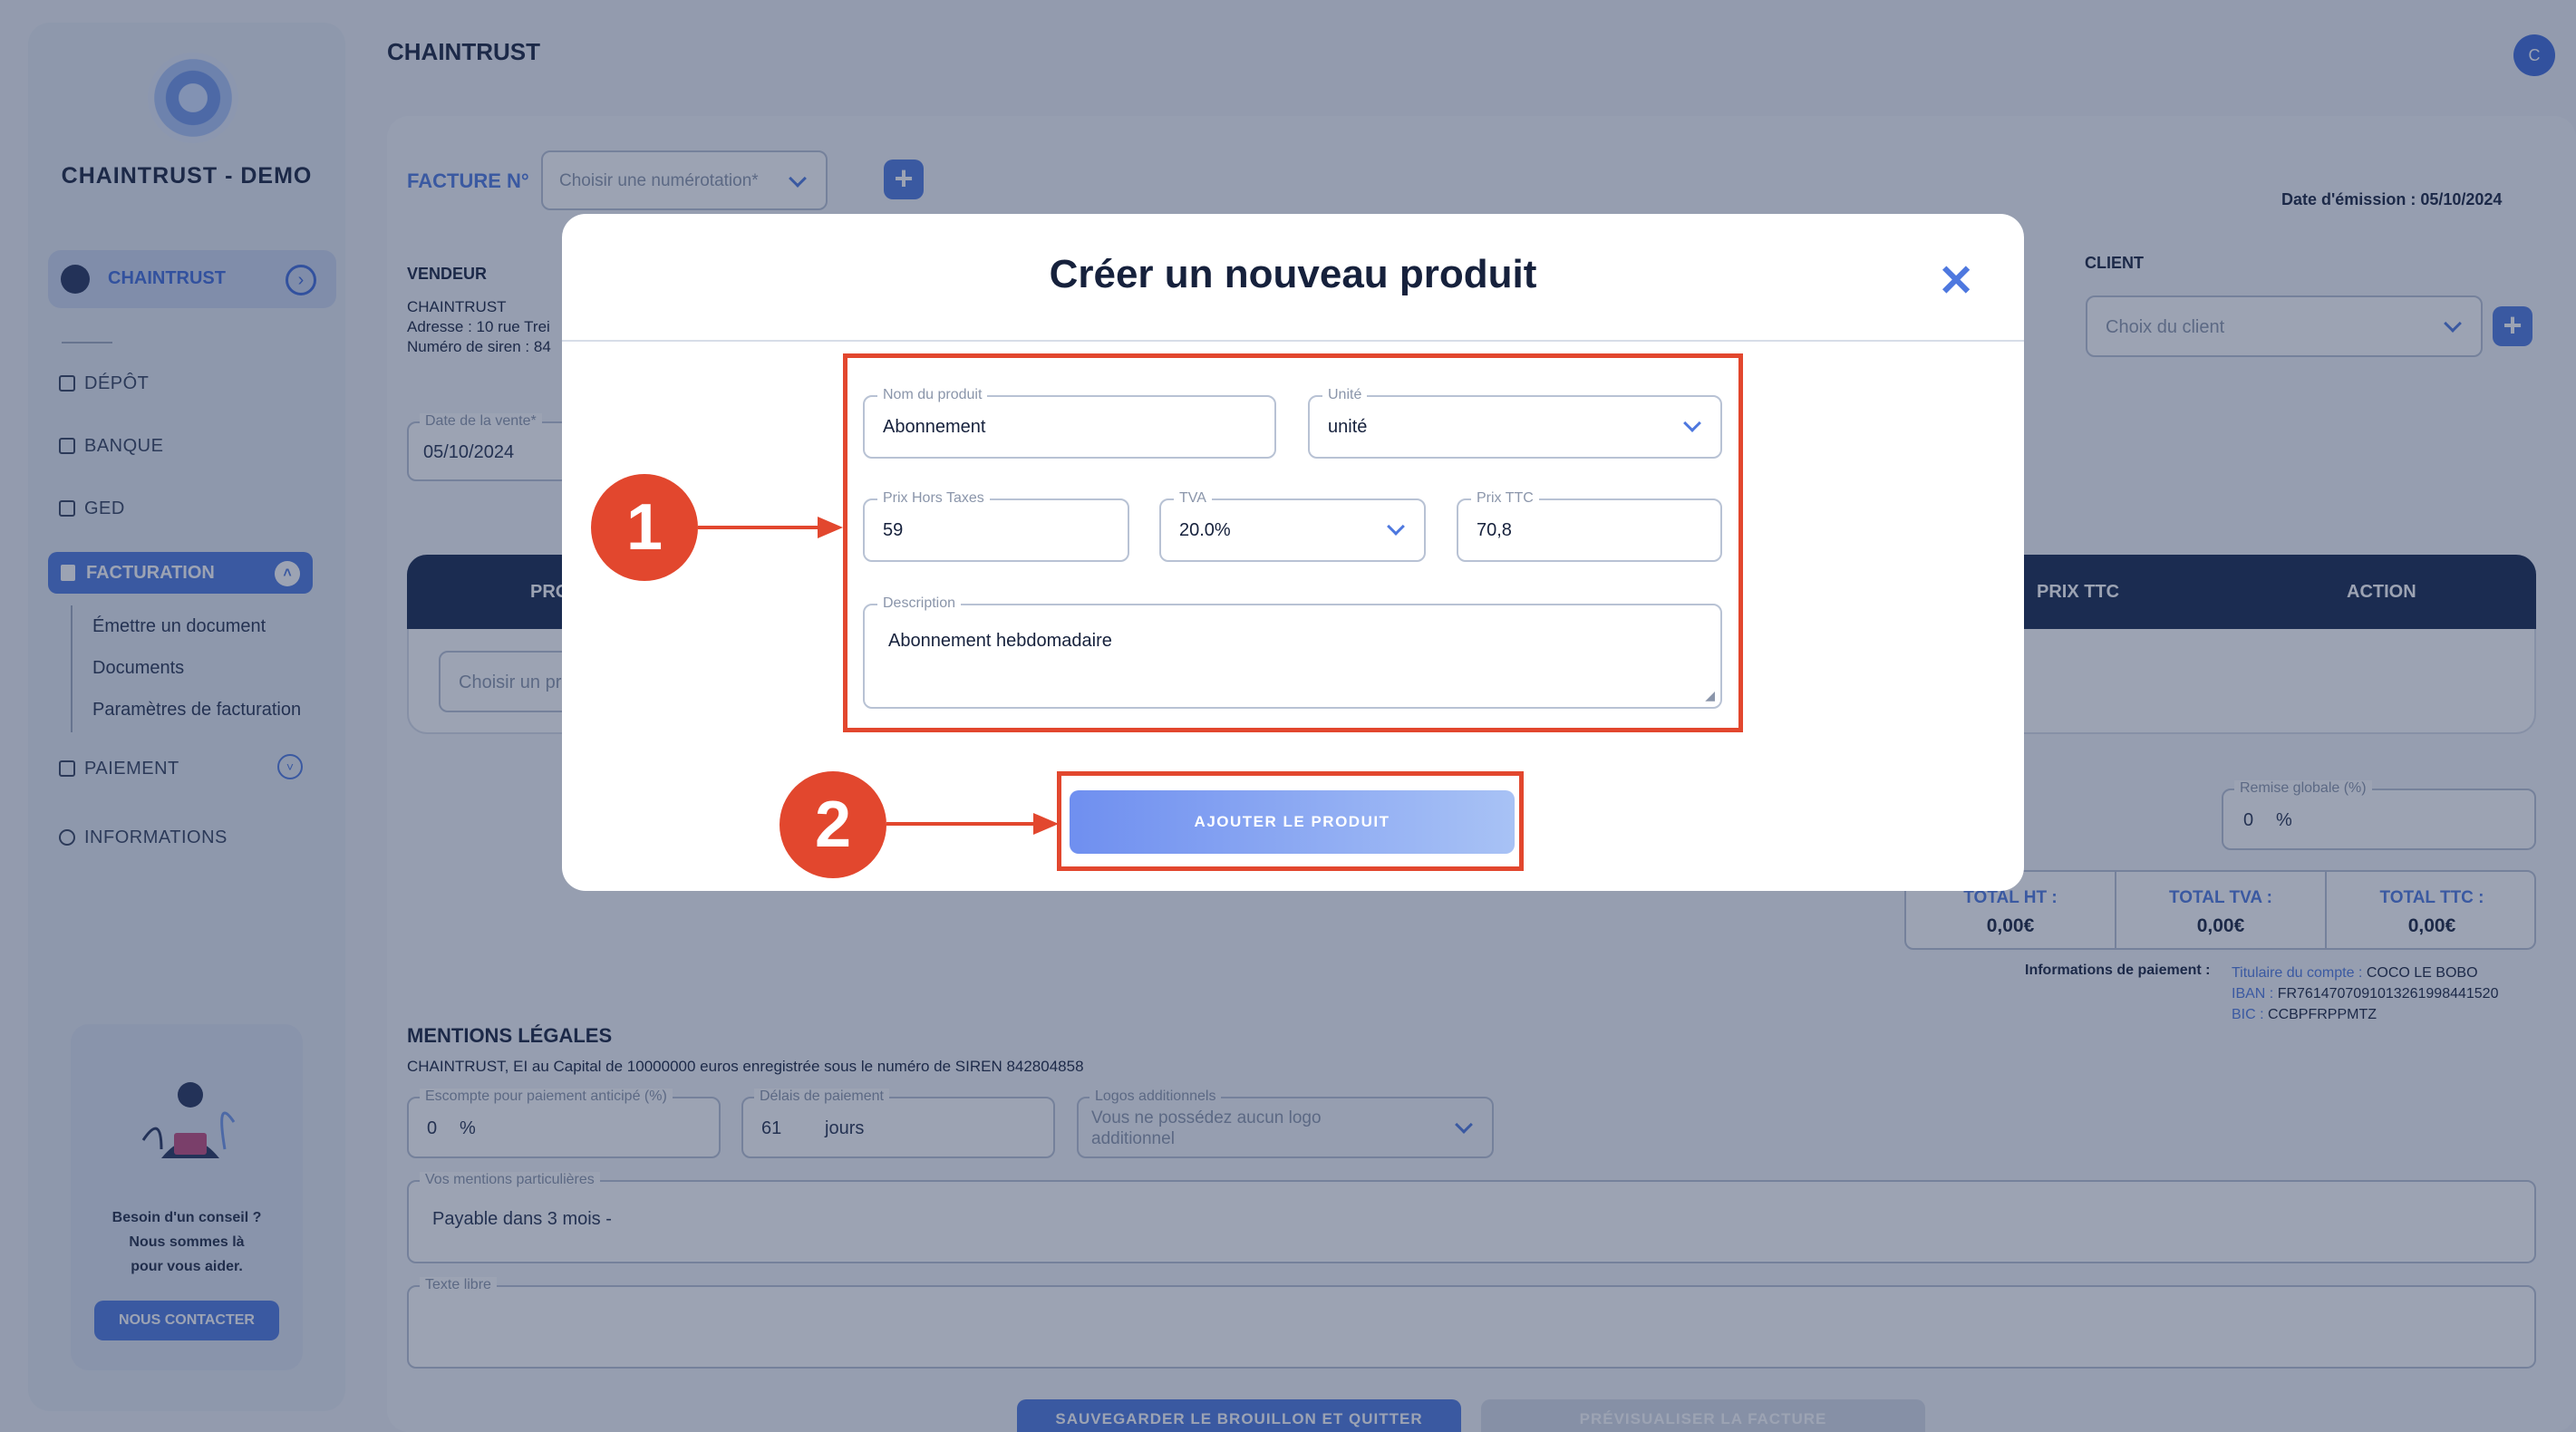 This screenshot has height=1432, width=2576. Describe the element at coordinates (933, 498) in the screenshot. I see `price-ht-label: Prix Hors Taxes` at that location.